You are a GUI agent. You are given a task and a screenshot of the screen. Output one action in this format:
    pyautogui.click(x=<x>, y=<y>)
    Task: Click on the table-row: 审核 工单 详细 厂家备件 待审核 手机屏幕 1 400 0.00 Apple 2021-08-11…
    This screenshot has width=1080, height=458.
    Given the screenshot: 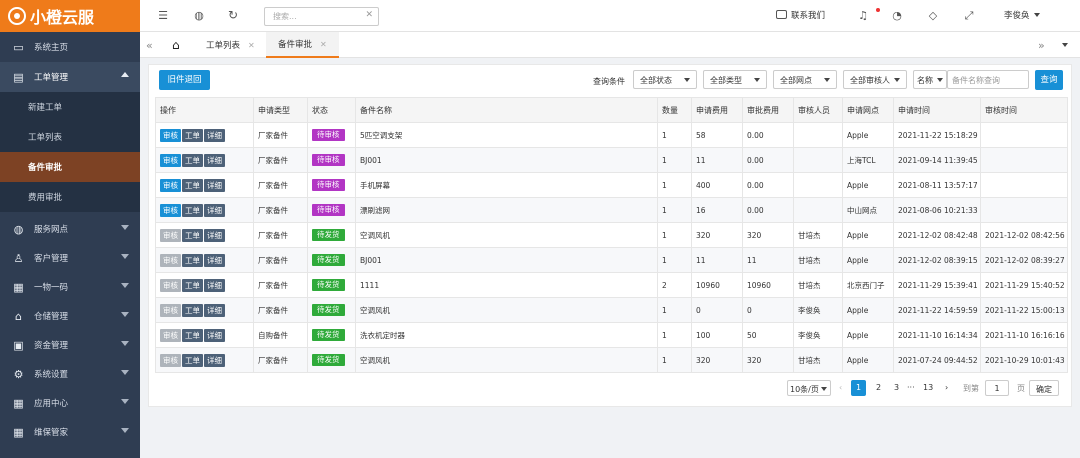 What is the action you would take?
    pyautogui.click(x=611, y=185)
    